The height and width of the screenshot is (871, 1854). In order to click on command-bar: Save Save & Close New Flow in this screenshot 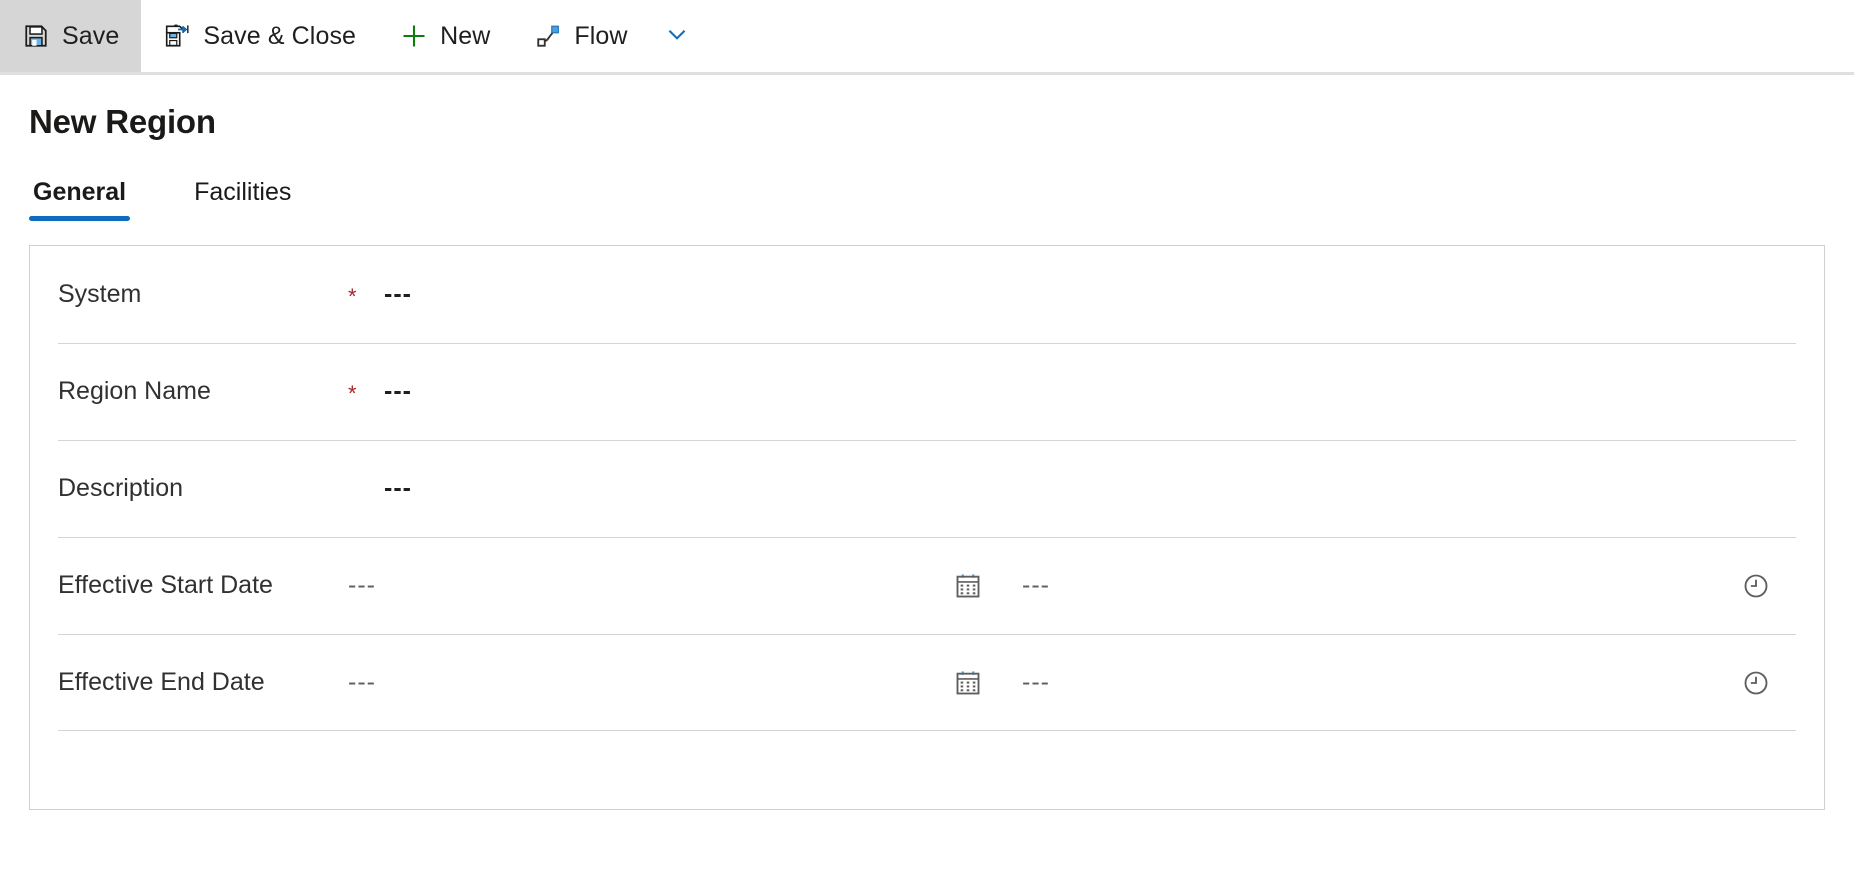, I will do `click(927, 37)`.